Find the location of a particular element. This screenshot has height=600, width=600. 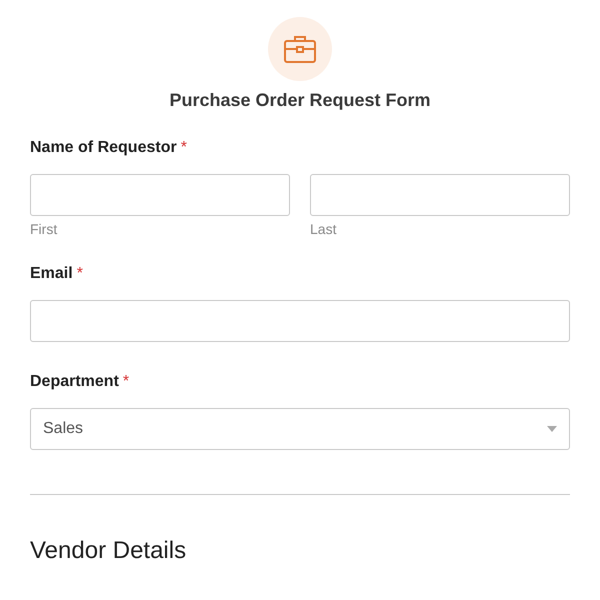

email-input is located at coordinates (300, 321).